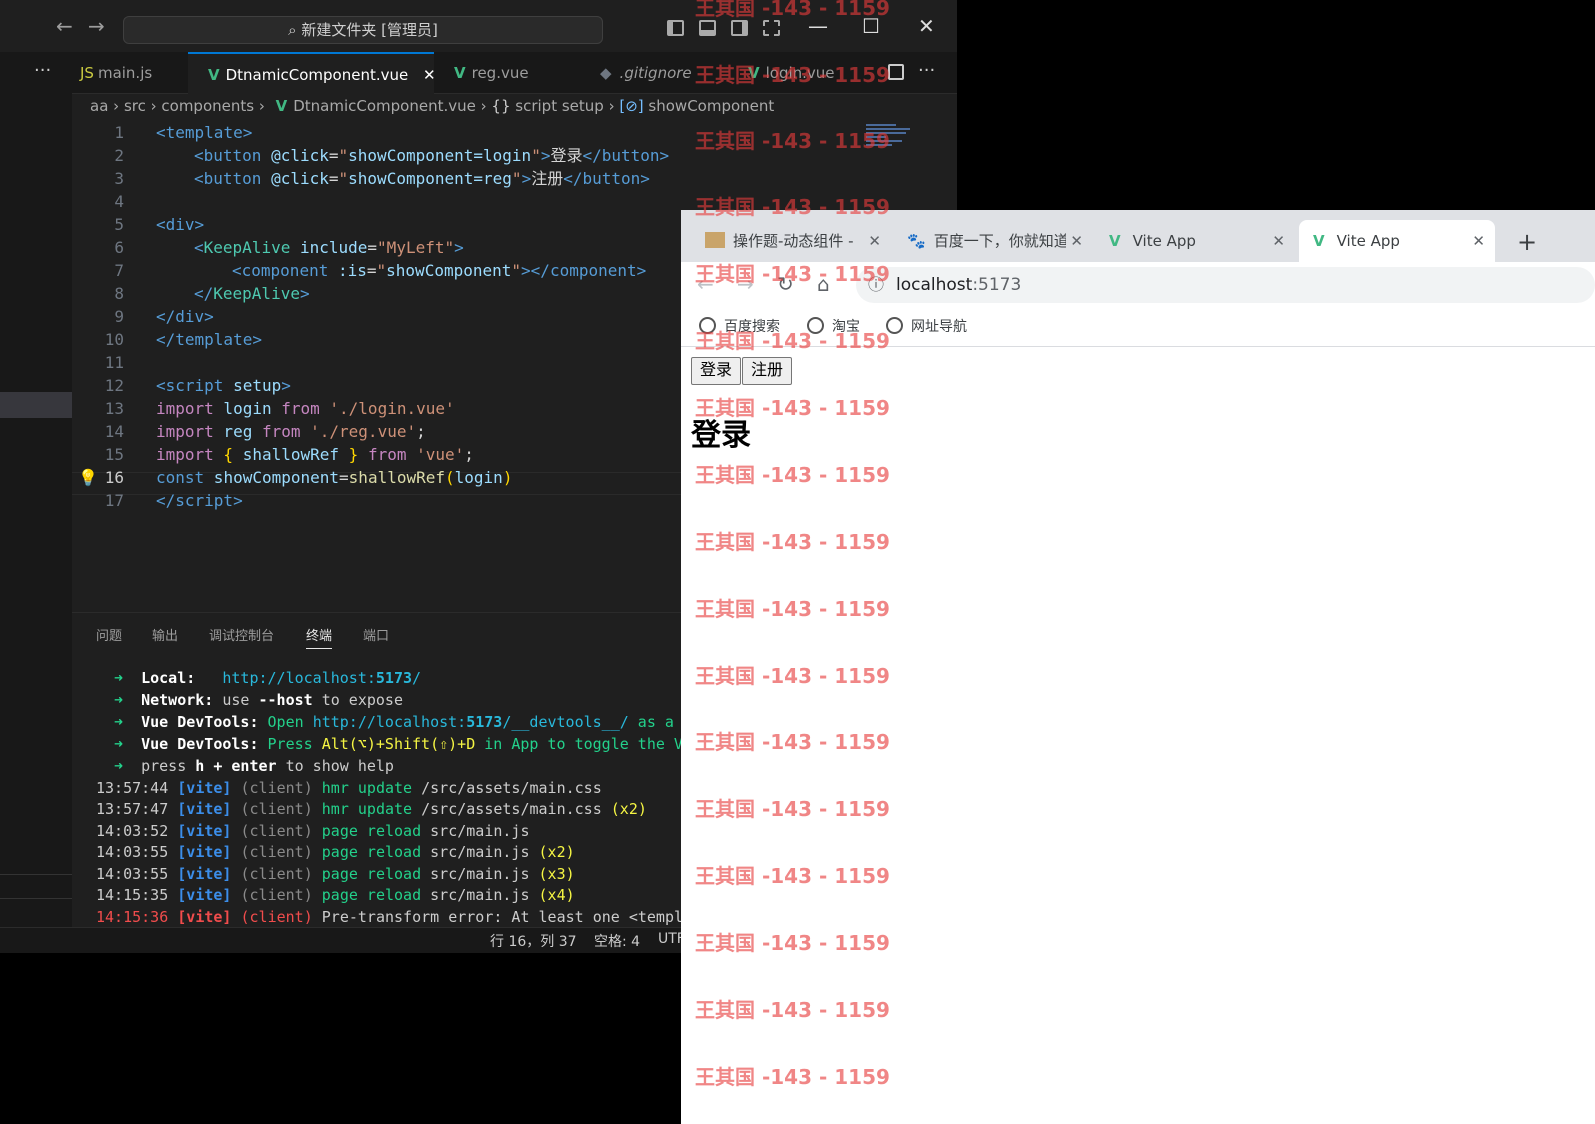  I want to click on tab-dtnamic-component: V DtnamicComponent.vue ✕, so click(312, 73).